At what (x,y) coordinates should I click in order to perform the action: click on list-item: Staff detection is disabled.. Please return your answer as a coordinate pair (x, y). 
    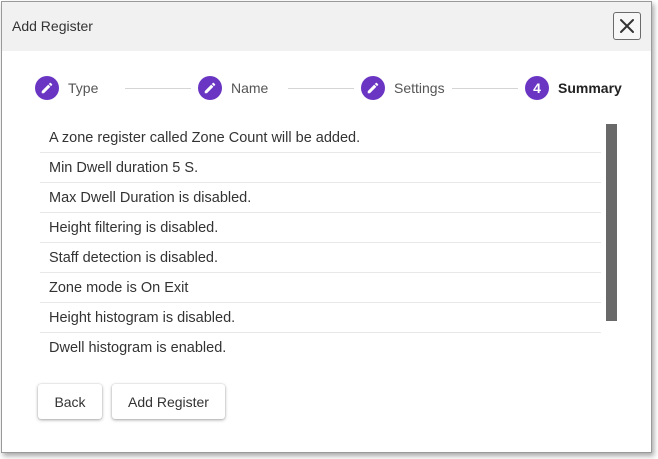
    Looking at the image, I should click on (320, 258).